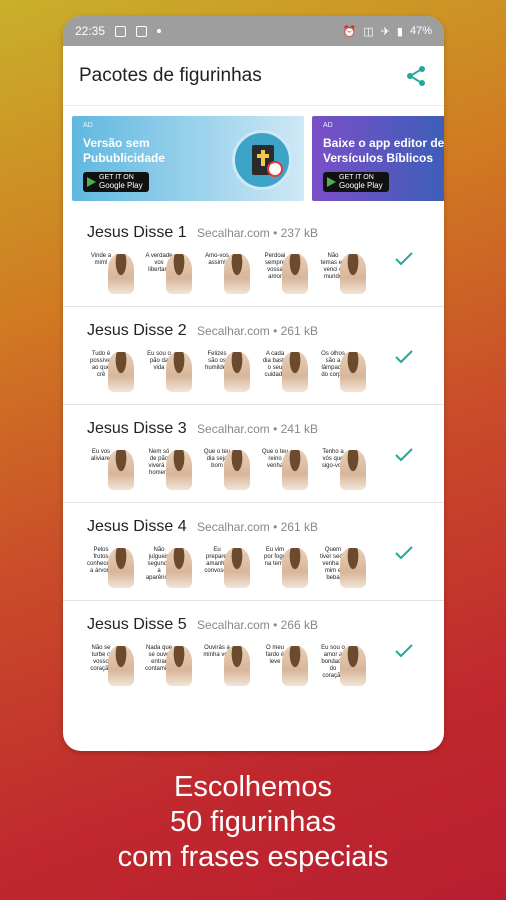  I want to click on more-notifications-icon, so click(159, 31).